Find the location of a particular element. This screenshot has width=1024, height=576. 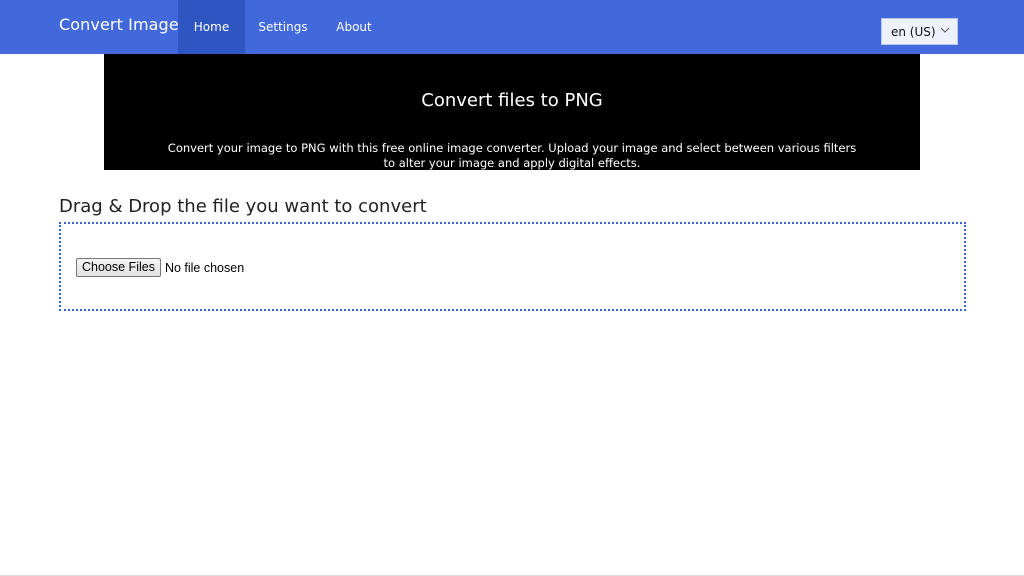

hero-title: Convert files to PNG is located at coordinates (512, 100).